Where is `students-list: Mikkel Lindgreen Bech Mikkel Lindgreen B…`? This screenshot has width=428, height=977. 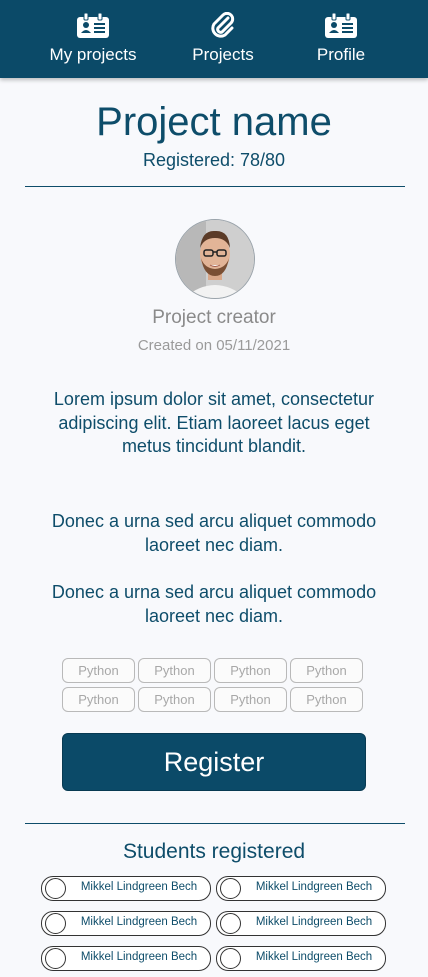 students-list: Mikkel Lindgreen Bech Mikkel Lindgreen B… is located at coordinates (214, 923).